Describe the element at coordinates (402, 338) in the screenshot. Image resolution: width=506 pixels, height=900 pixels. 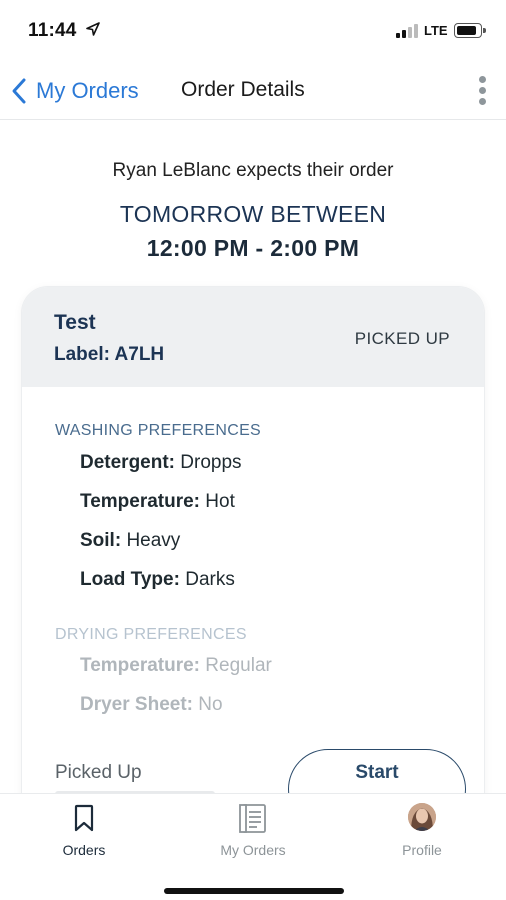
I see `order-status-badge: PICKED UP` at that location.